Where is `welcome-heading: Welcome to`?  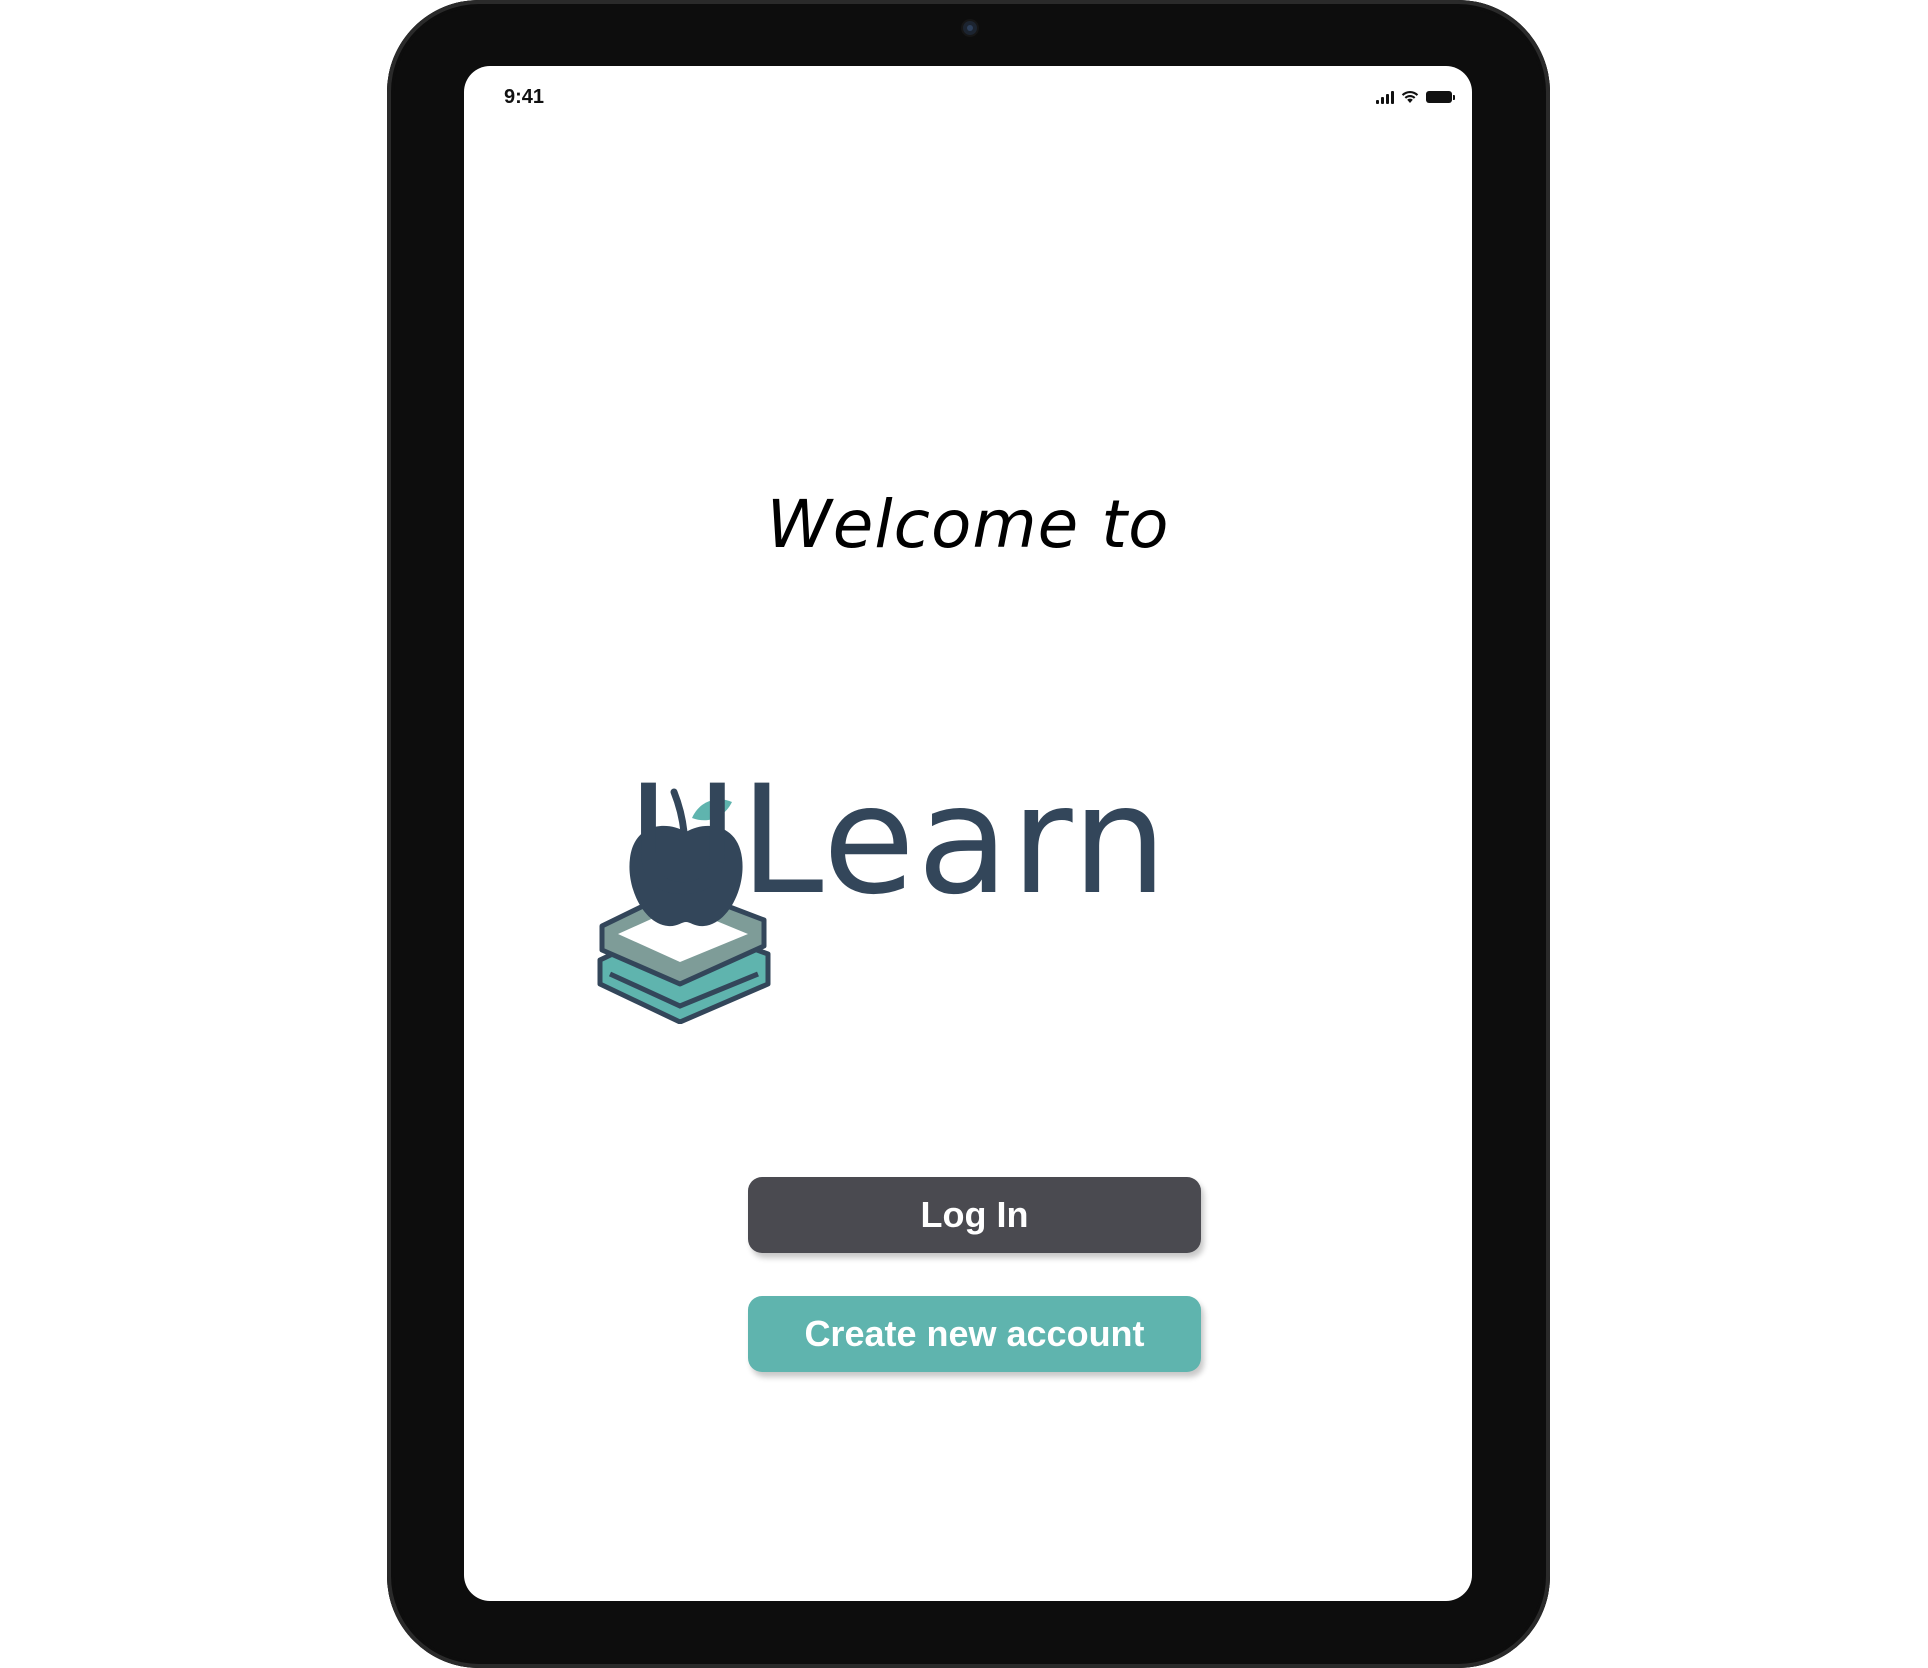 welcome-heading: Welcome to is located at coordinates (968, 524).